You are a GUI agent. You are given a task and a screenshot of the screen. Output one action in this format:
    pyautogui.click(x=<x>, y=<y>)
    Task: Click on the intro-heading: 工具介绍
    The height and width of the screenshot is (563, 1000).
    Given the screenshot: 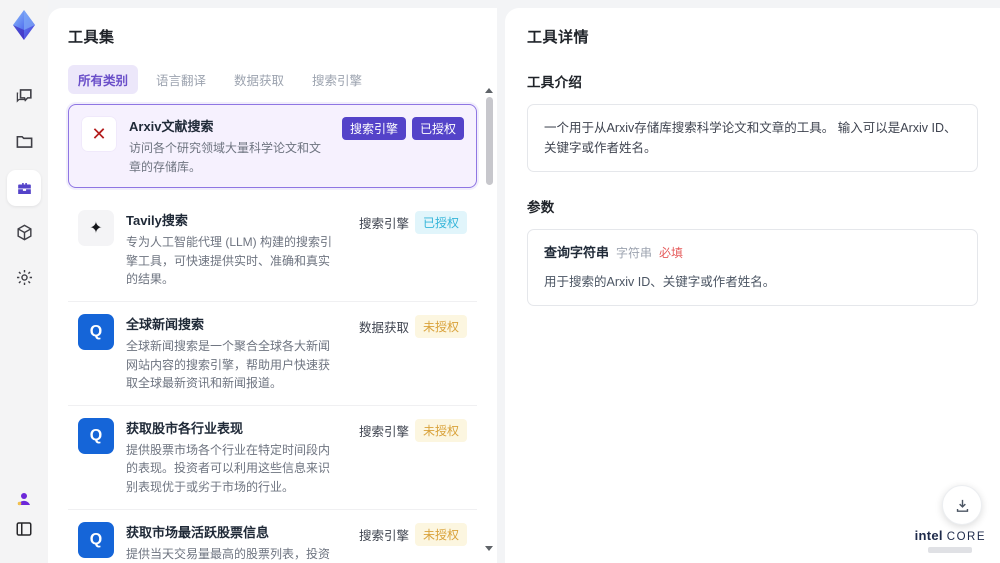 What is the action you would take?
    pyautogui.click(x=555, y=82)
    